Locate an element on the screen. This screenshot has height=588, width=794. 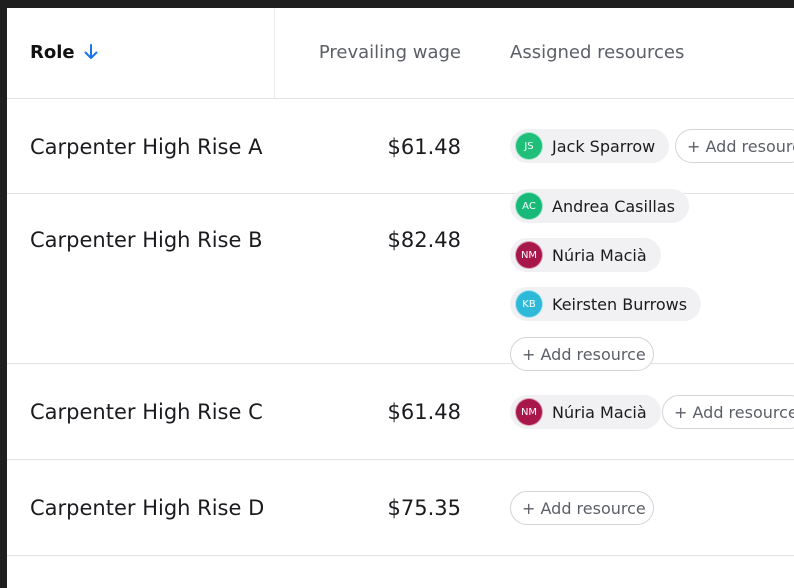
column-header-role: Role is located at coordinates (64, 54).